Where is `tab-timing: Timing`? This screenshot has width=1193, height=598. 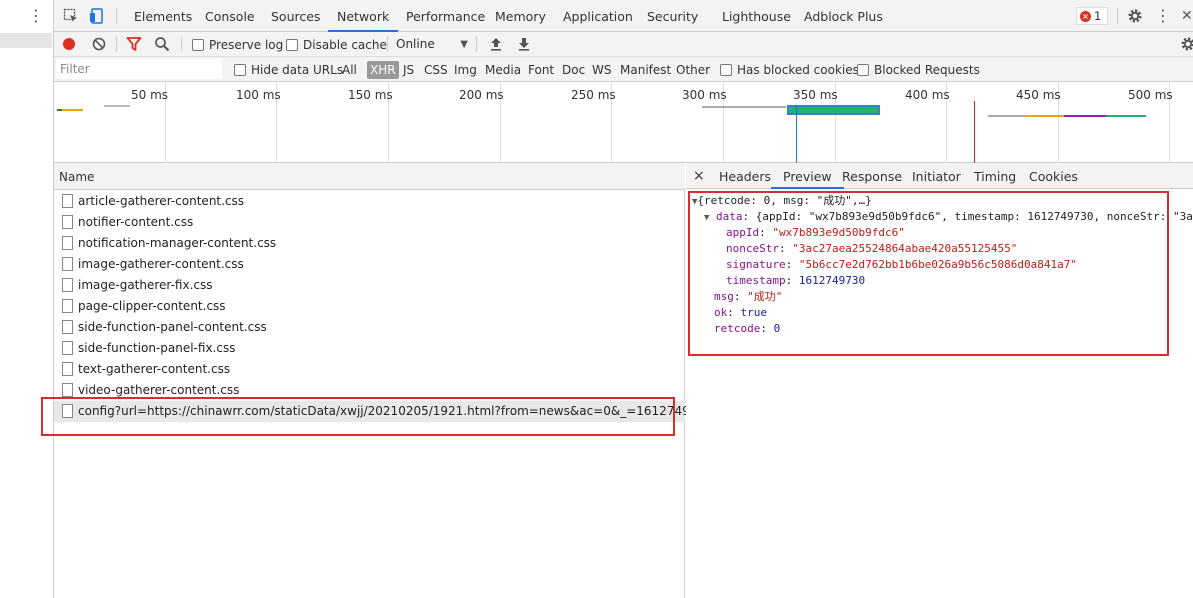 tab-timing: Timing is located at coordinates (995, 176).